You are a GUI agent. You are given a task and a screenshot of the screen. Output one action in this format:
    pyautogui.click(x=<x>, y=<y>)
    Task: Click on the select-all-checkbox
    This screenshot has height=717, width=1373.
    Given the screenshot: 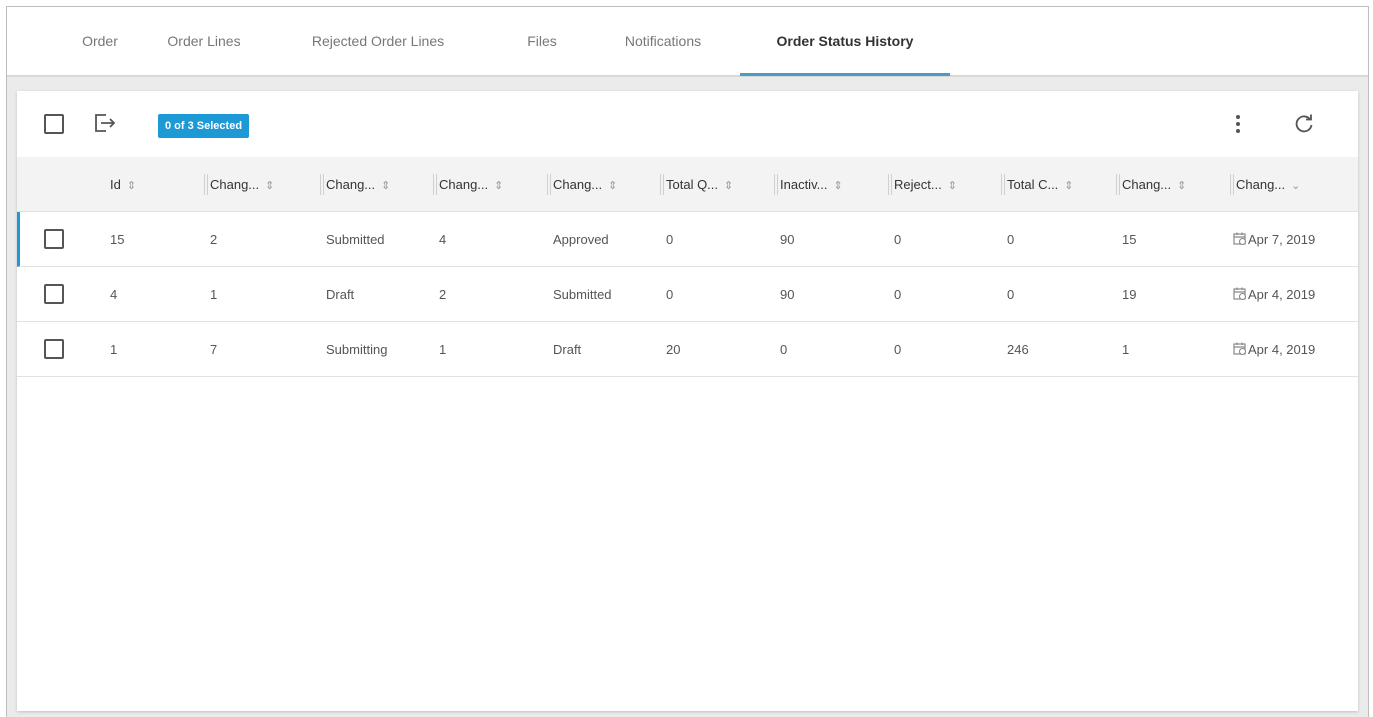 What is the action you would take?
    pyautogui.click(x=54, y=124)
    